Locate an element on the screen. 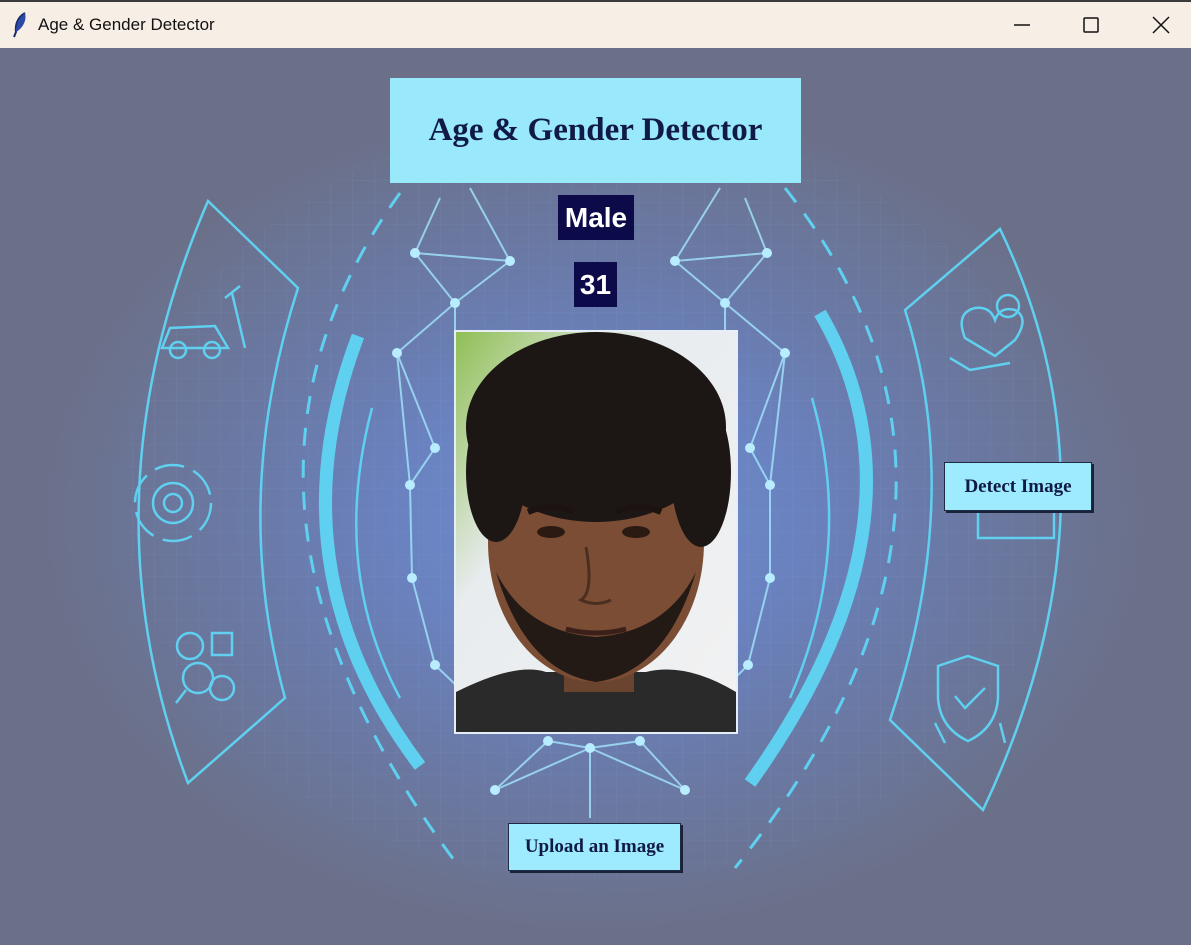 Image resolution: width=1191 pixels, height=945 pixels. maximize-button is located at coordinates (1091, 25).